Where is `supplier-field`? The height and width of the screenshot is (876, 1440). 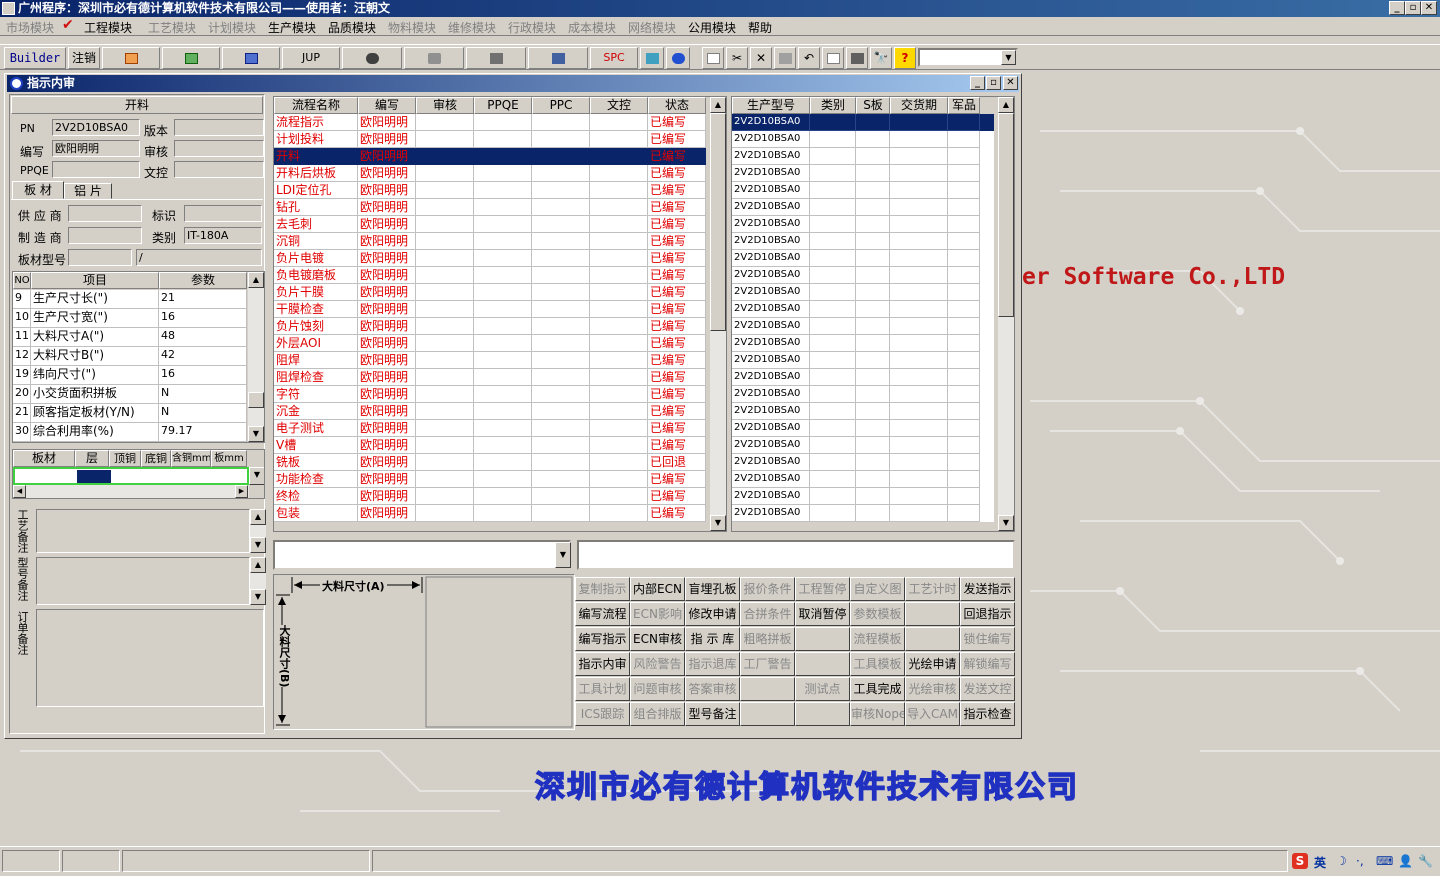 supplier-field is located at coordinates (105, 213).